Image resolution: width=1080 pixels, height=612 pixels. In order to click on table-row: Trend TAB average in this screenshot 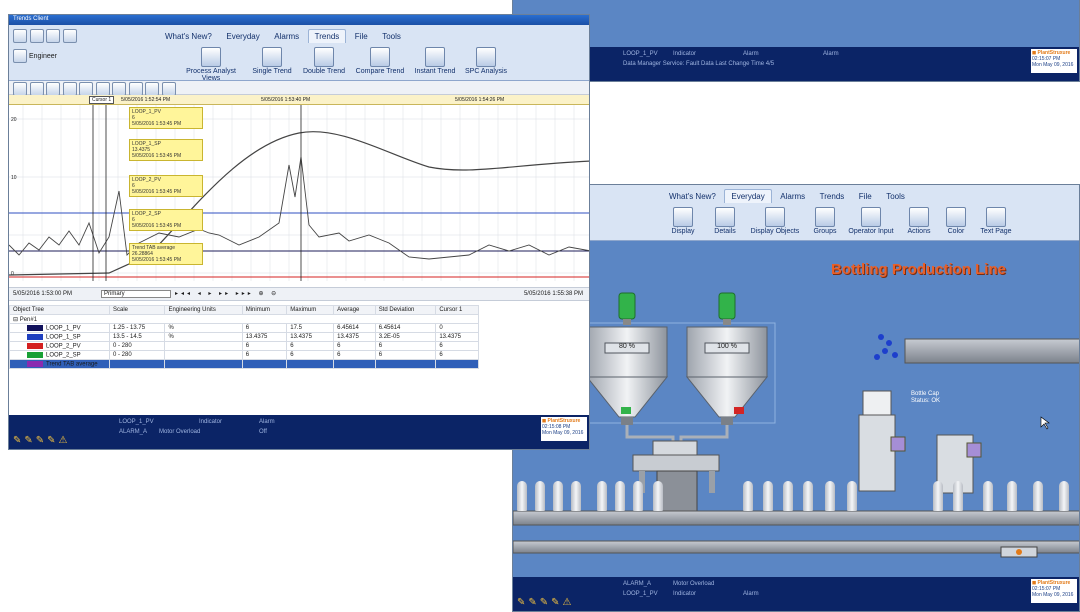, I will do `click(244, 364)`.